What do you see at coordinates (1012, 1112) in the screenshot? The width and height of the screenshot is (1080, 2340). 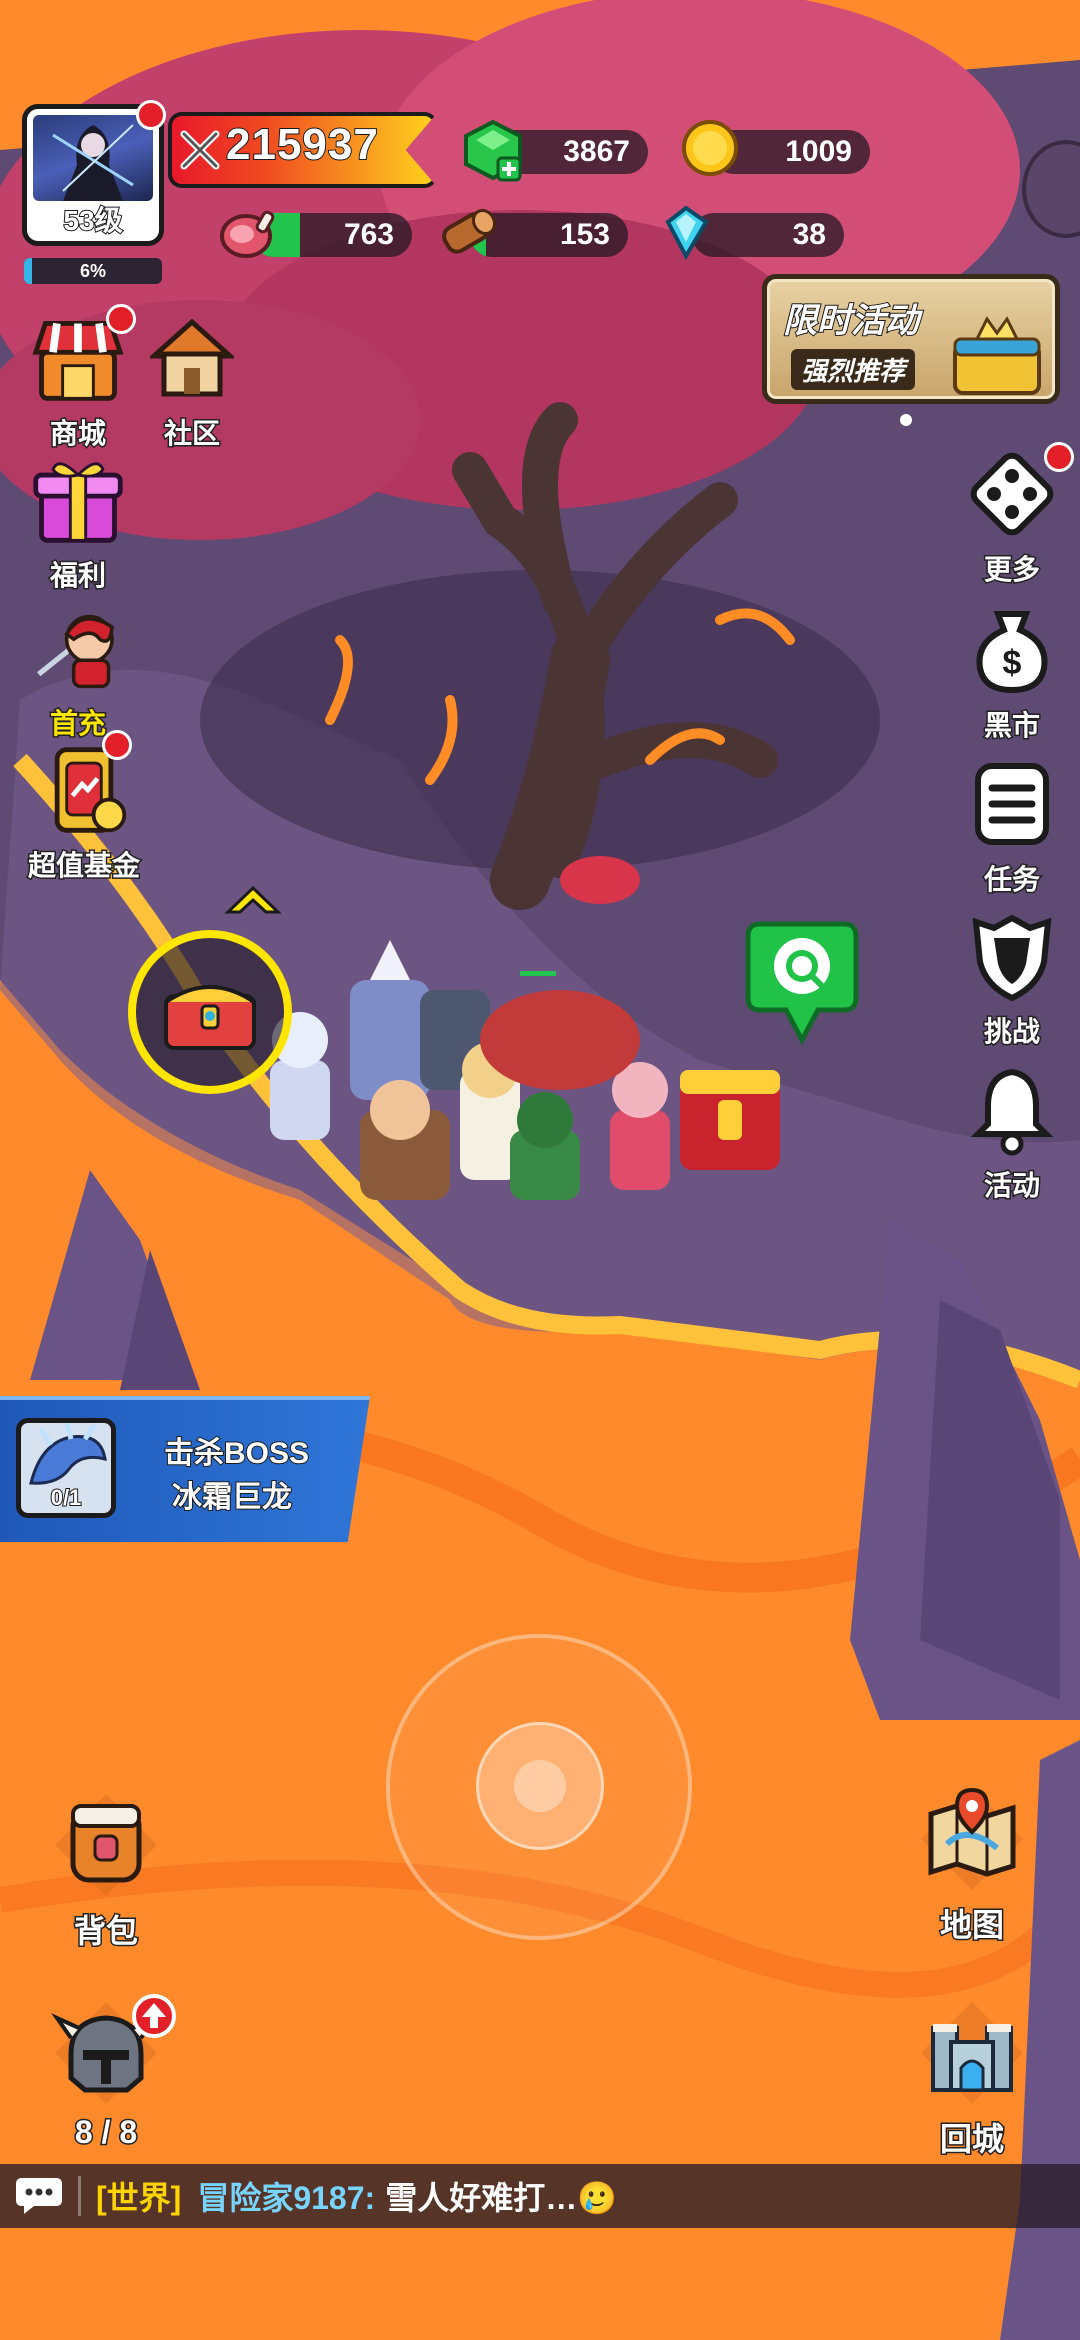 I see `bell-icon` at bounding box center [1012, 1112].